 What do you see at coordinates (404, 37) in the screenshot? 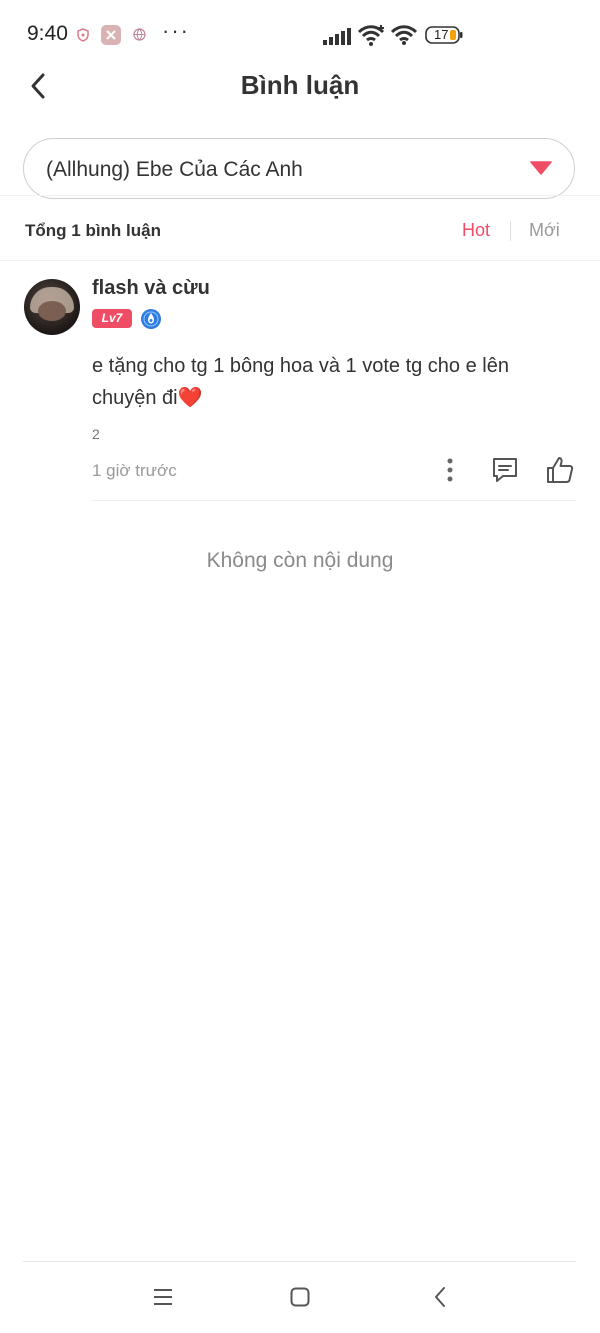
I see `wifi-icon` at bounding box center [404, 37].